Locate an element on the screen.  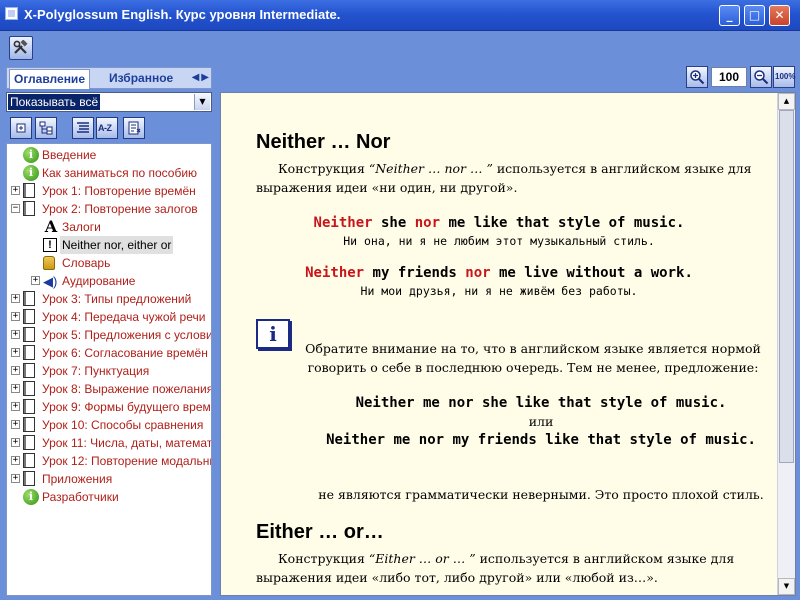
list-icon is located at coordinates (83, 127).